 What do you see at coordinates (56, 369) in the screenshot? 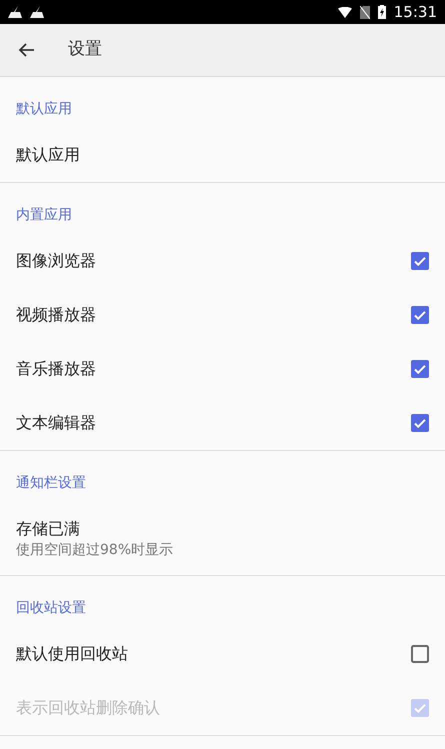
I see `setting-label: 音乐播放器` at bounding box center [56, 369].